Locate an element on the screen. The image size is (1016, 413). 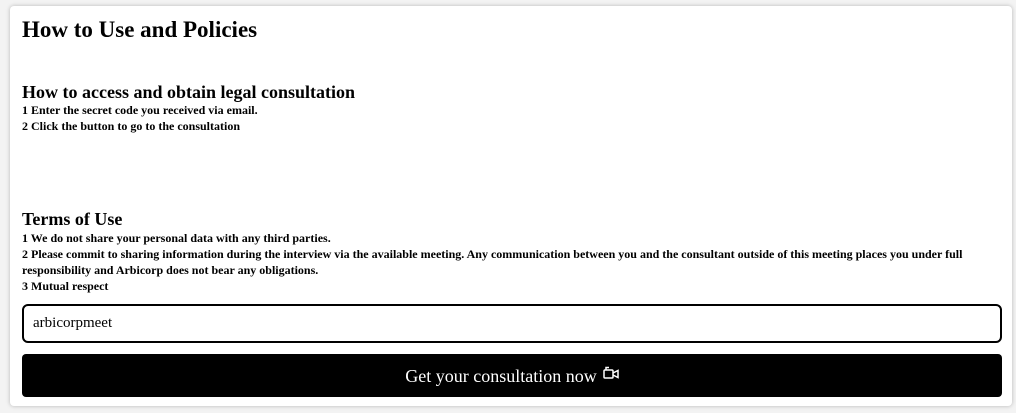
video-camera-icon is located at coordinates (610, 373).